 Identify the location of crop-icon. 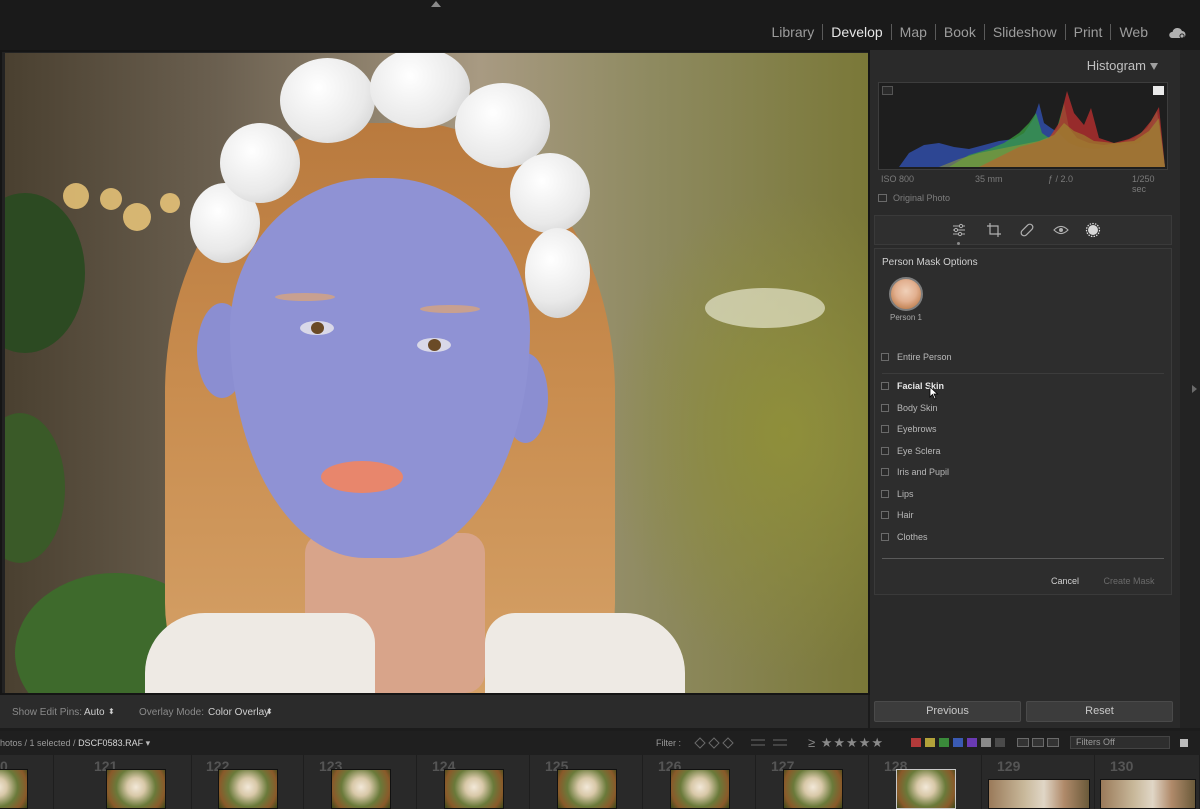
(994, 230).